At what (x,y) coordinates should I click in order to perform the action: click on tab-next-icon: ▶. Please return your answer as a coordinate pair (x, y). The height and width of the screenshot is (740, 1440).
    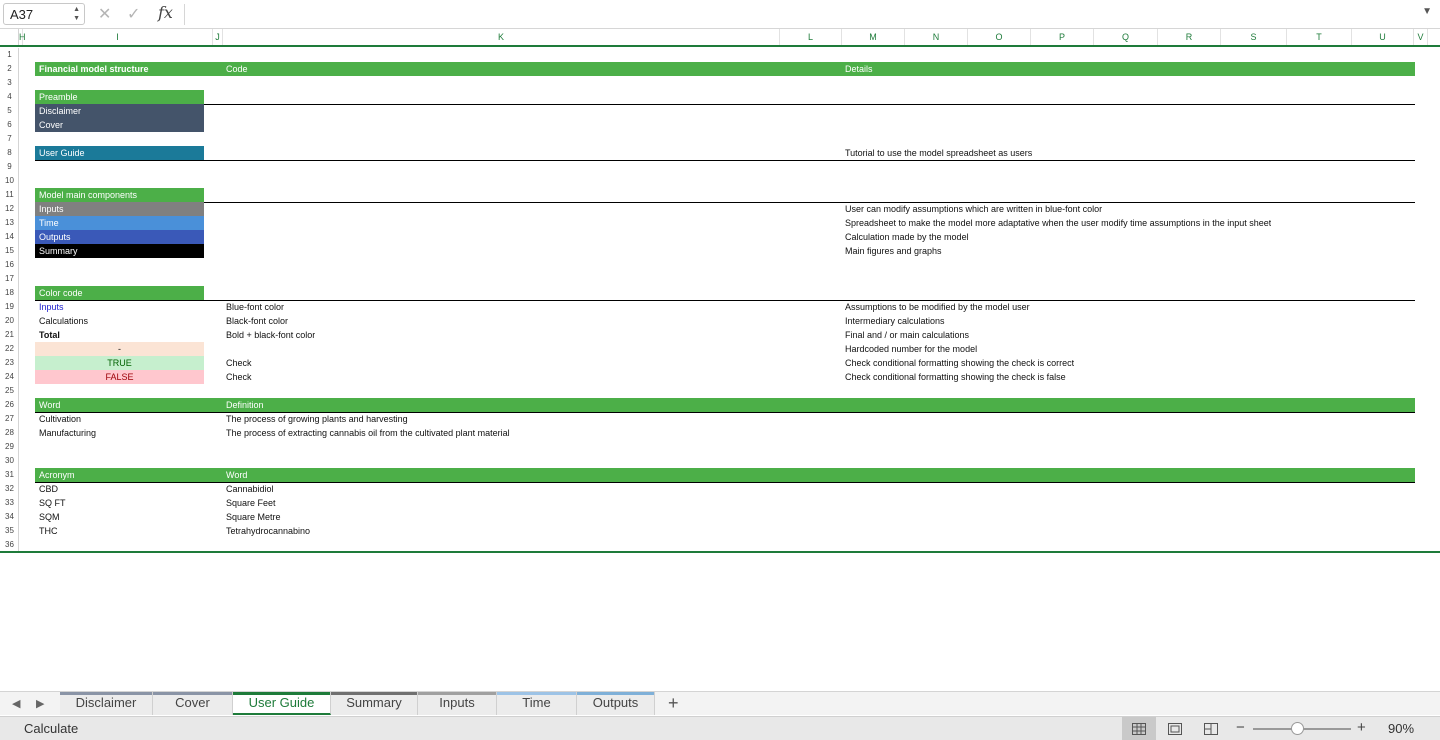
    Looking at the image, I should click on (40, 703).